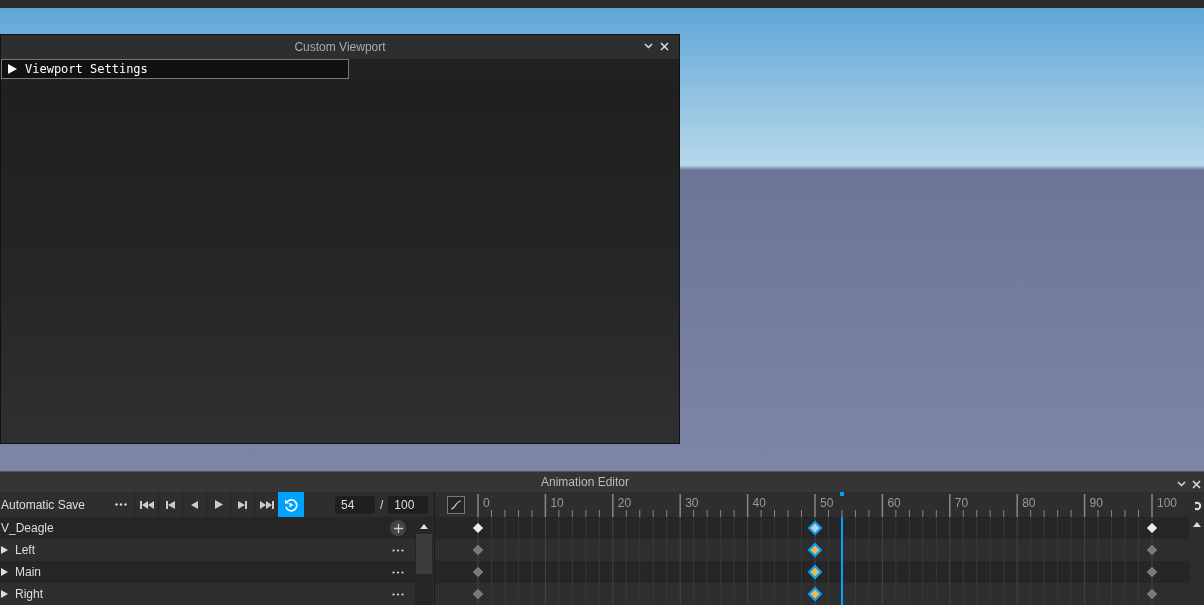  Describe the element at coordinates (1167, 503) in the screenshot. I see `ruler-label: 100` at that location.